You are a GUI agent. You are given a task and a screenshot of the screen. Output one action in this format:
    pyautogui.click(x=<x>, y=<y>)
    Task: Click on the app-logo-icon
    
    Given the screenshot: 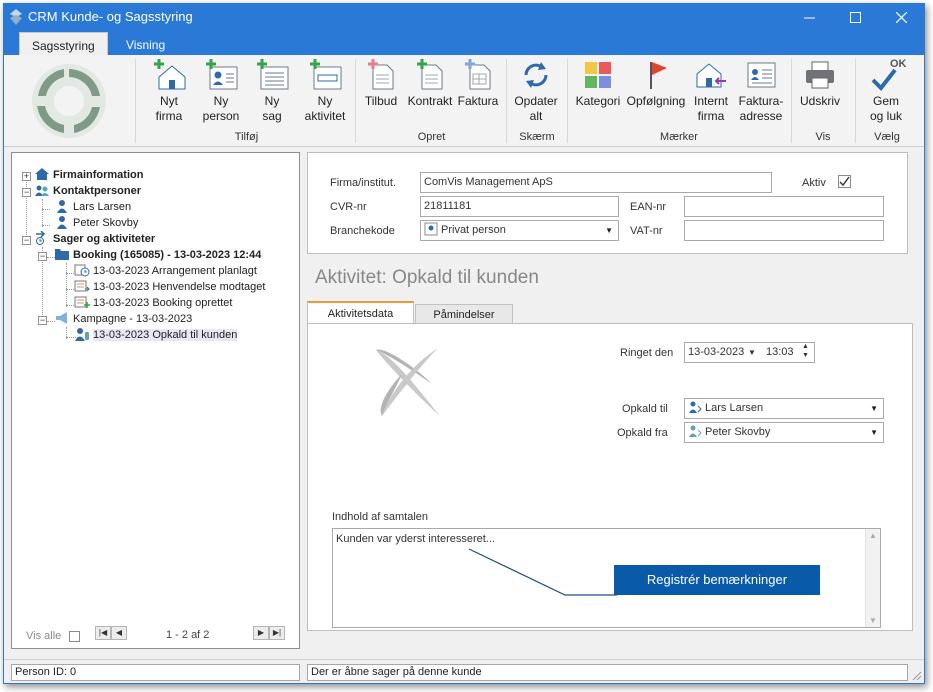 What is the action you would take?
    pyautogui.click(x=16, y=17)
    